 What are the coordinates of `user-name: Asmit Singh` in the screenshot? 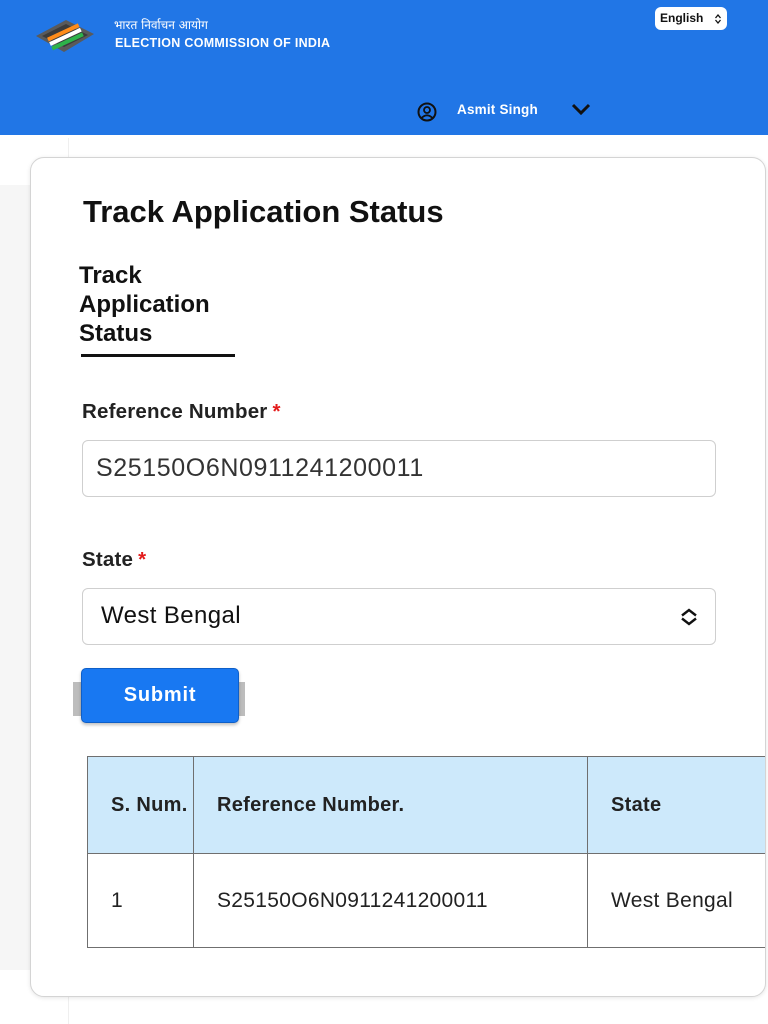 It's located at (497, 109).